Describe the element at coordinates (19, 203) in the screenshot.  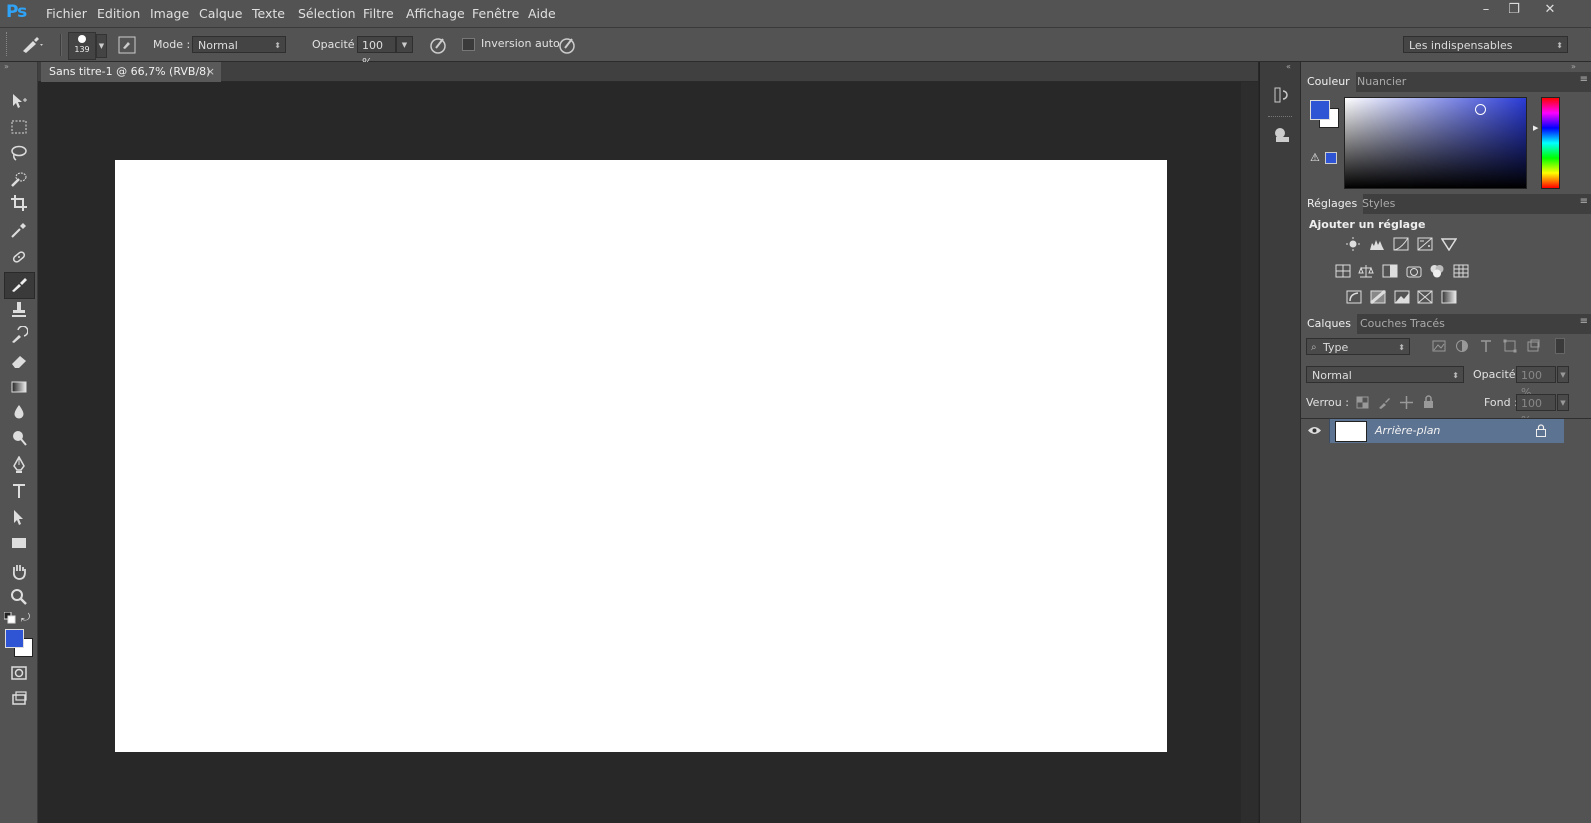
I see `crop-tool-icon` at that location.